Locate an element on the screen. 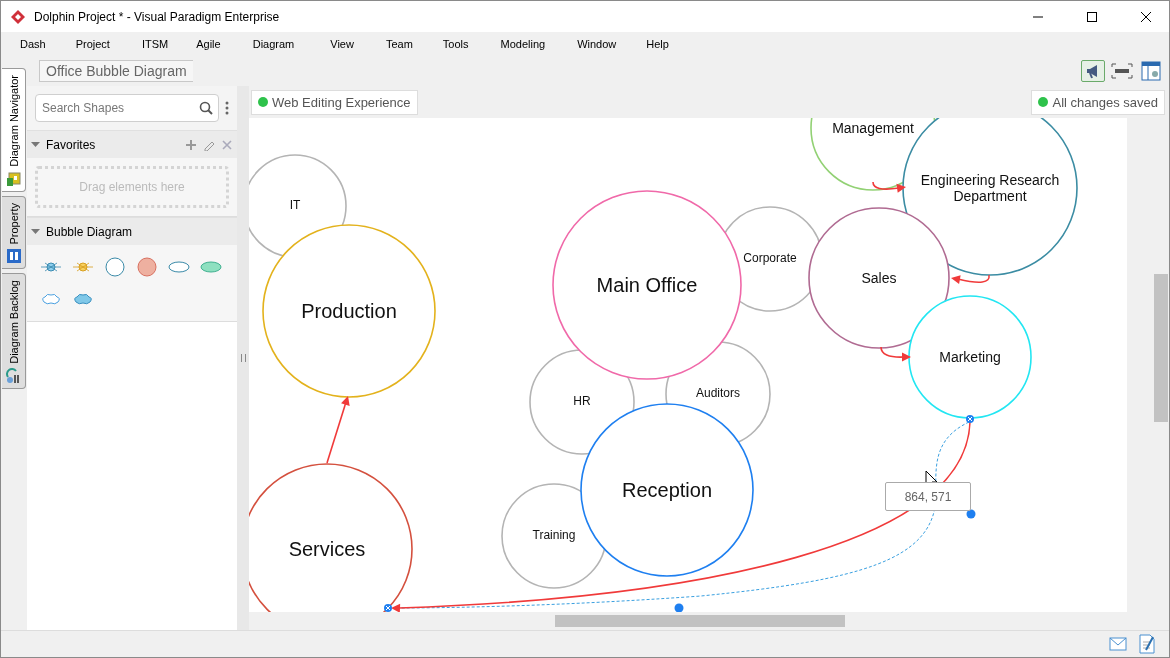 The image size is (1170, 658). bubble-label: Management is located at coordinates (873, 128).